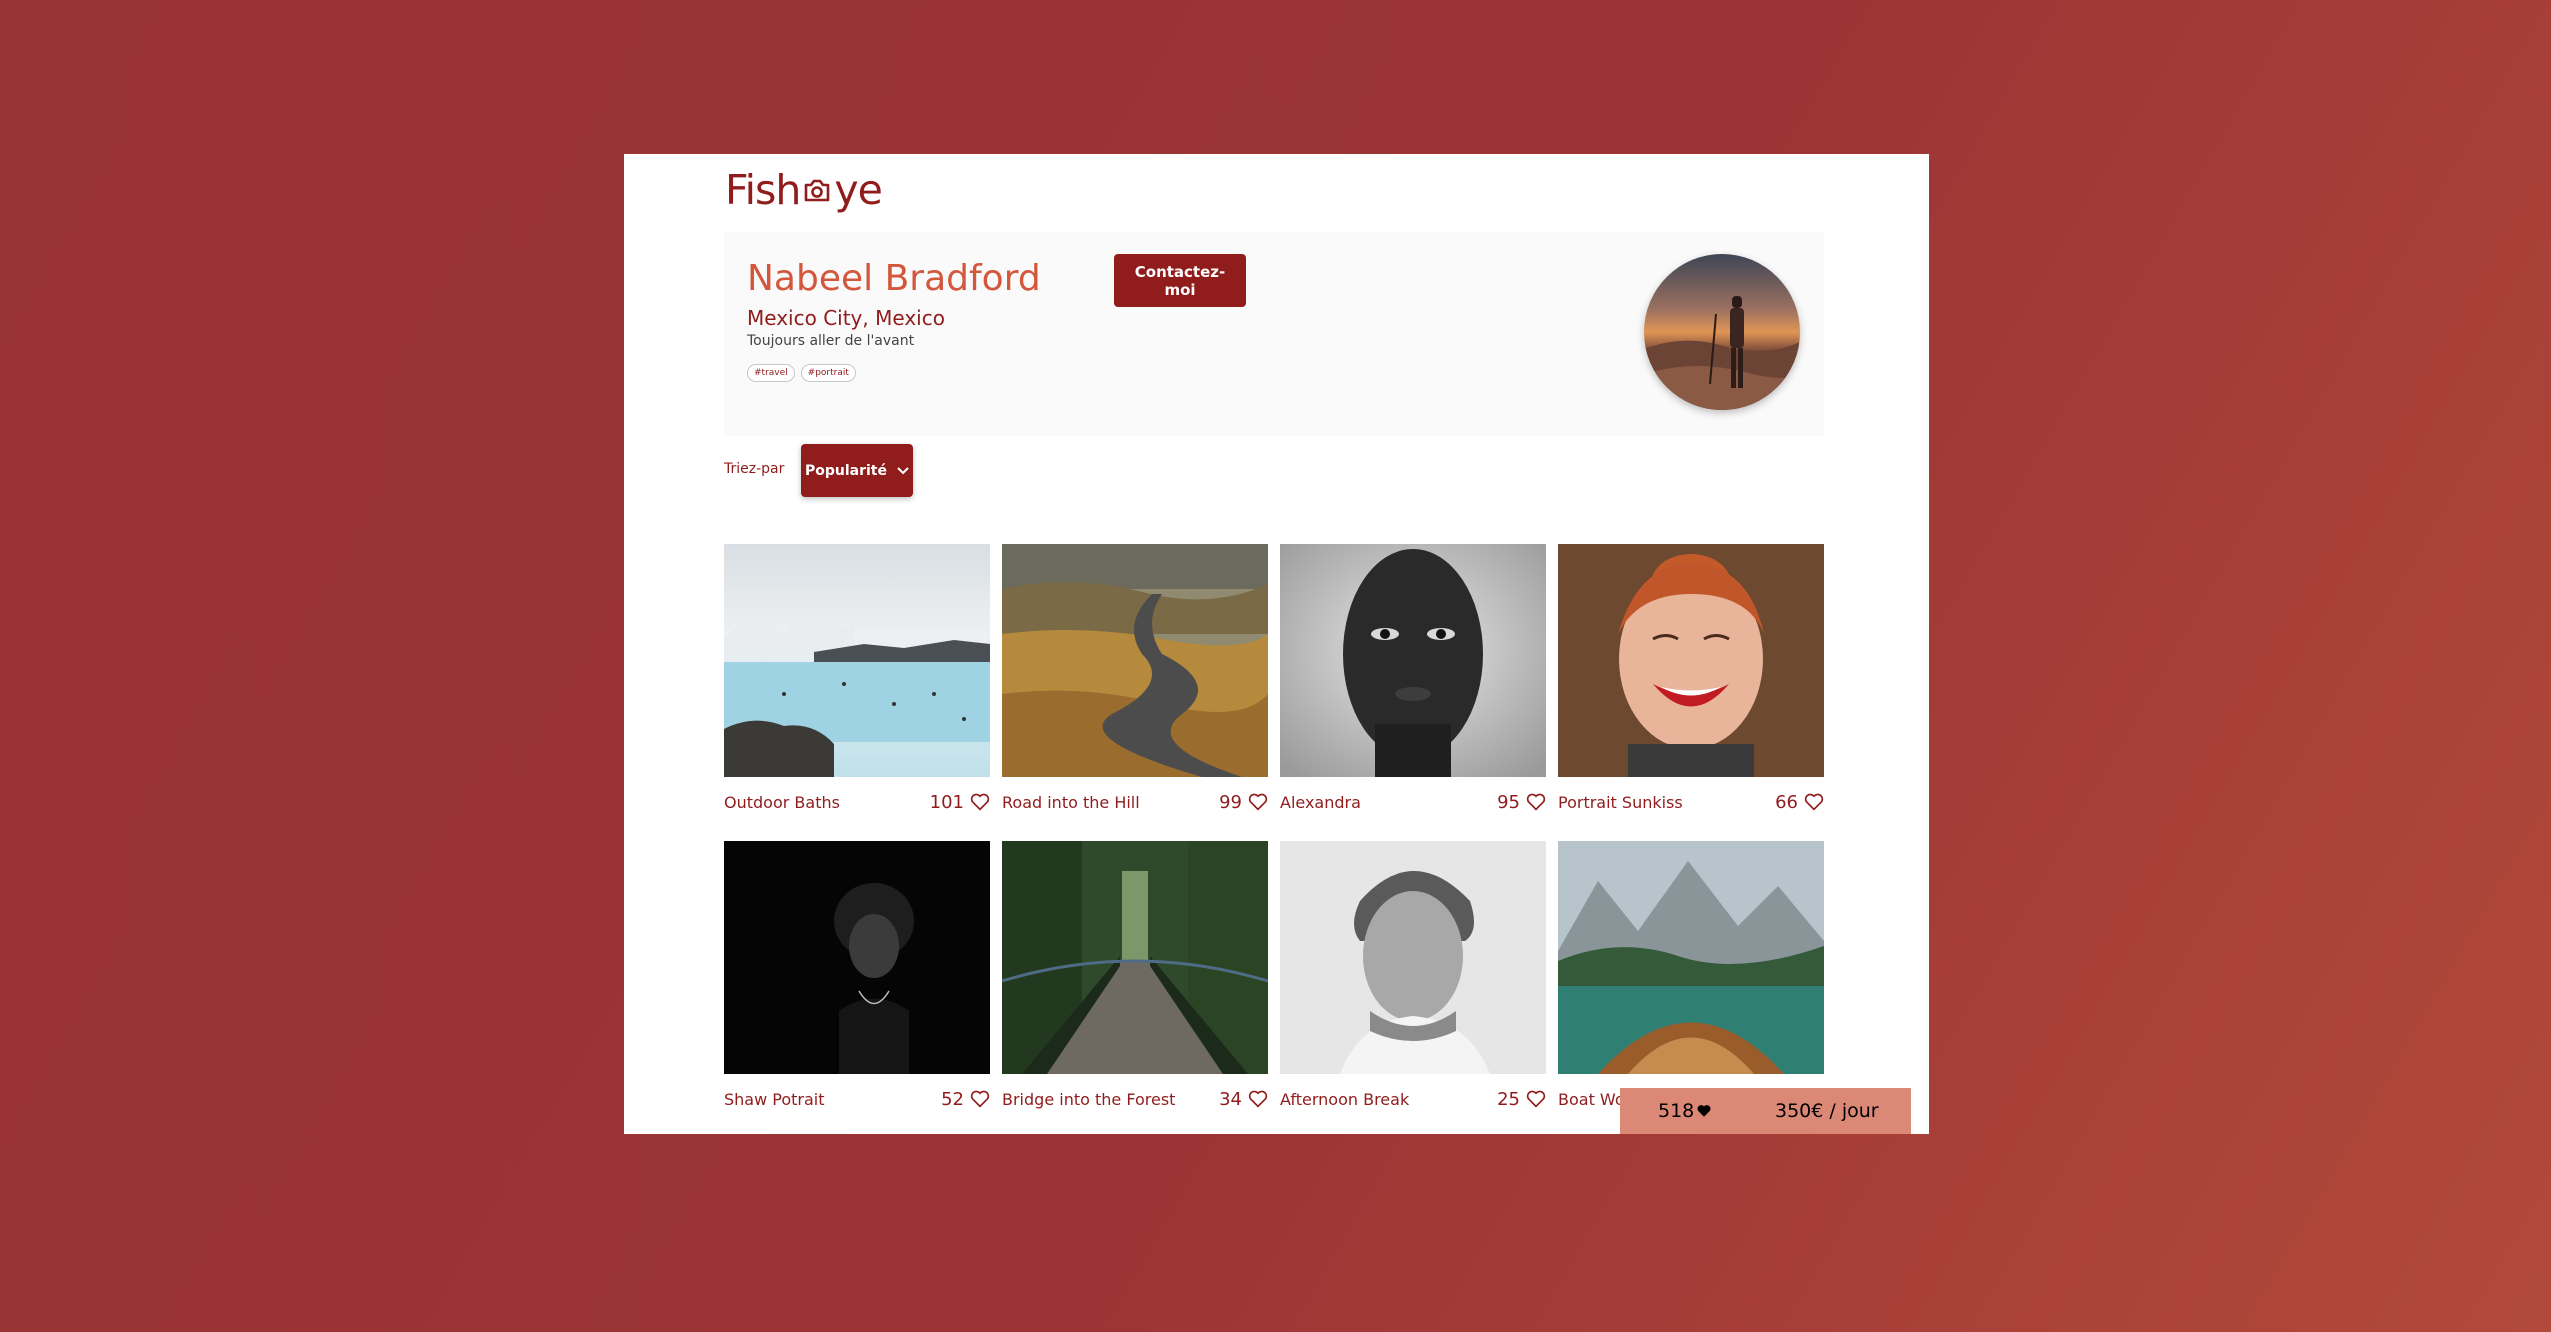 The image size is (2551, 1332). Describe the element at coordinates (1230, 802) in the screenshot. I see `like-count-value: 99` at that location.